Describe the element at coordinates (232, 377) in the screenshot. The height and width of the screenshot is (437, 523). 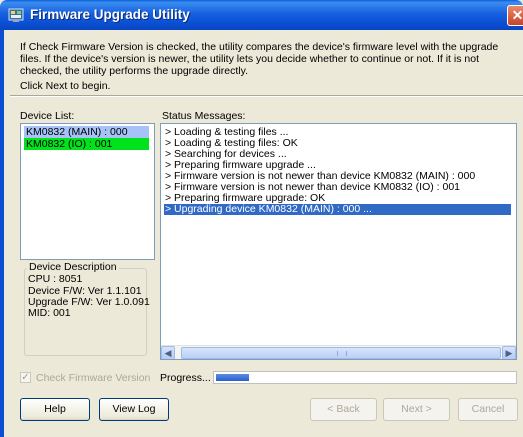
I see `progress-fill` at that location.